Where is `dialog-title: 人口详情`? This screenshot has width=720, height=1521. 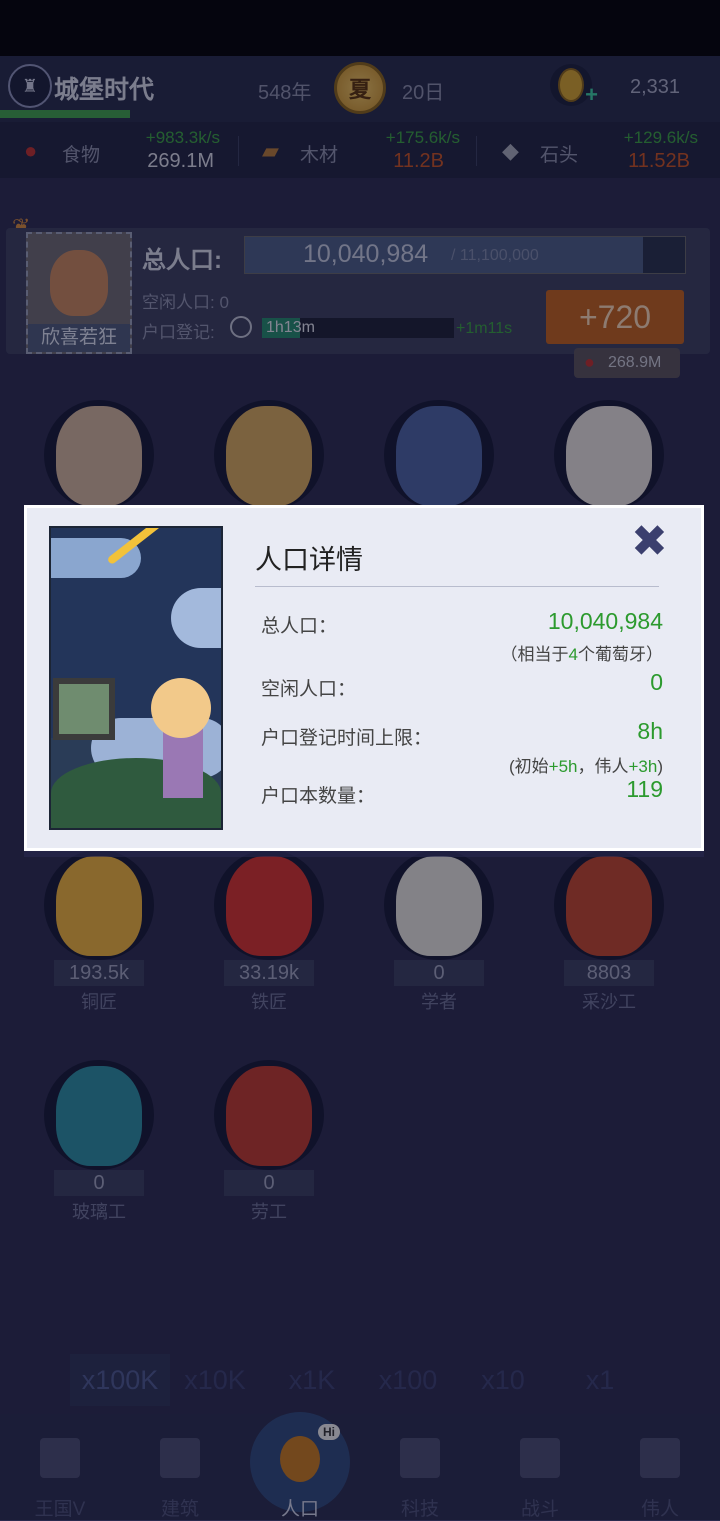
dialog-title: 人口详情 is located at coordinates (309, 560).